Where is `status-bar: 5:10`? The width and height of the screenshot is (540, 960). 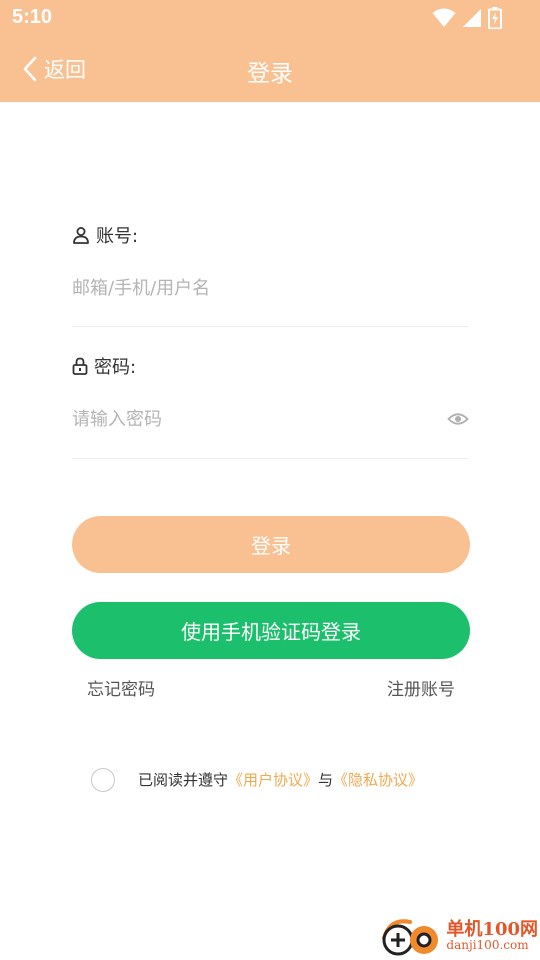
status-bar: 5:10 is located at coordinates (270, 18).